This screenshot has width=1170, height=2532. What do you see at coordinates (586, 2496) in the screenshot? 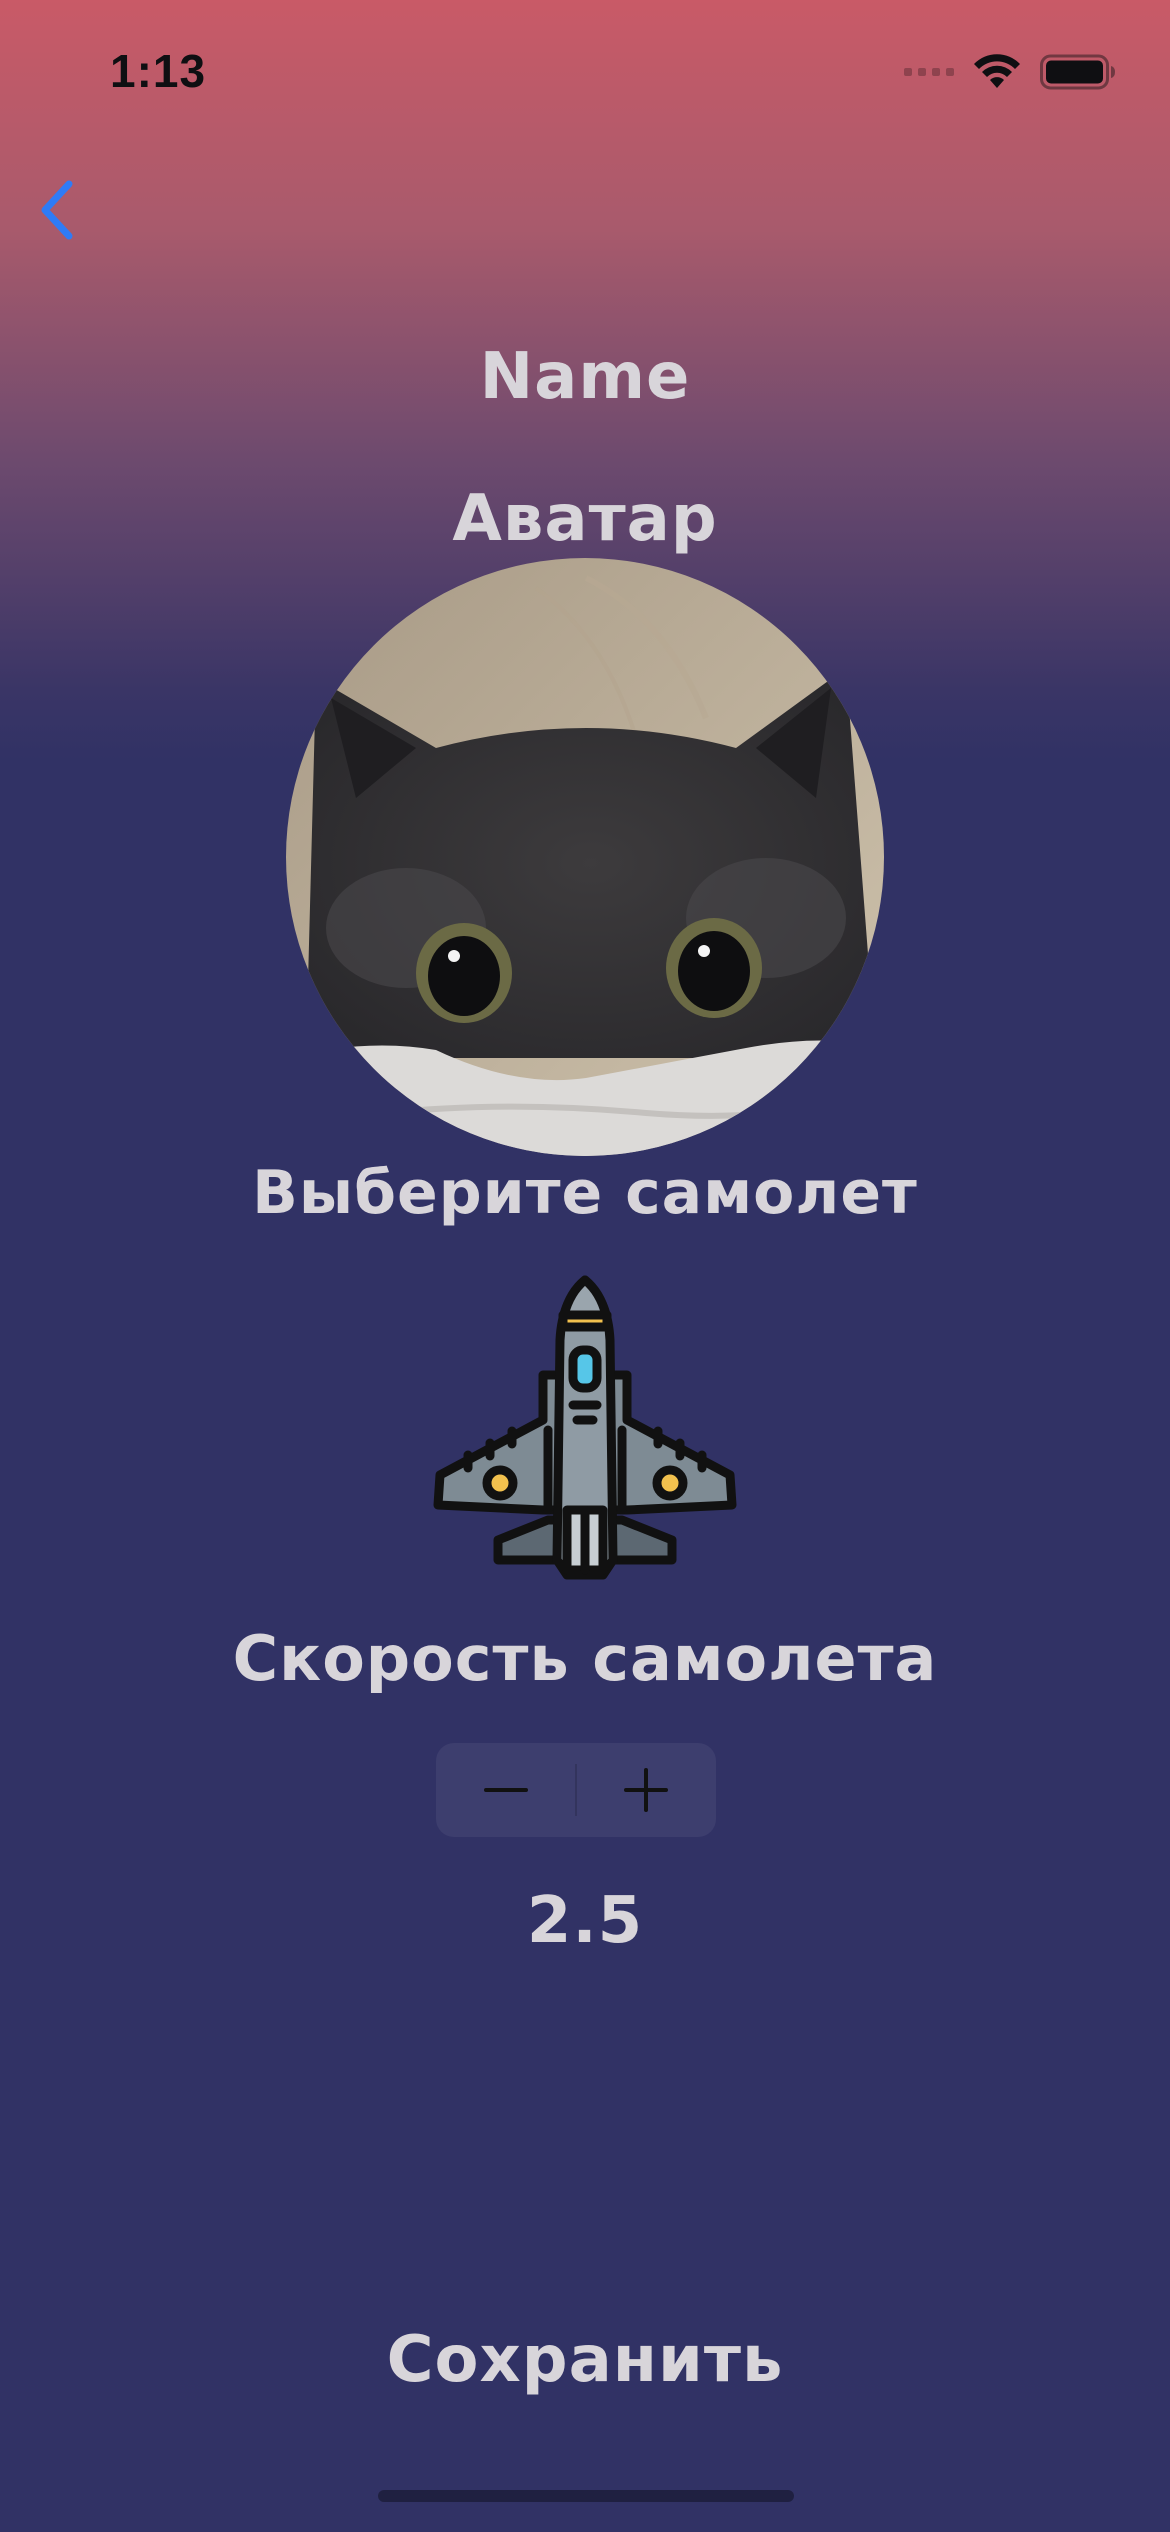
I see `home-indicator` at bounding box center [586, 2496].